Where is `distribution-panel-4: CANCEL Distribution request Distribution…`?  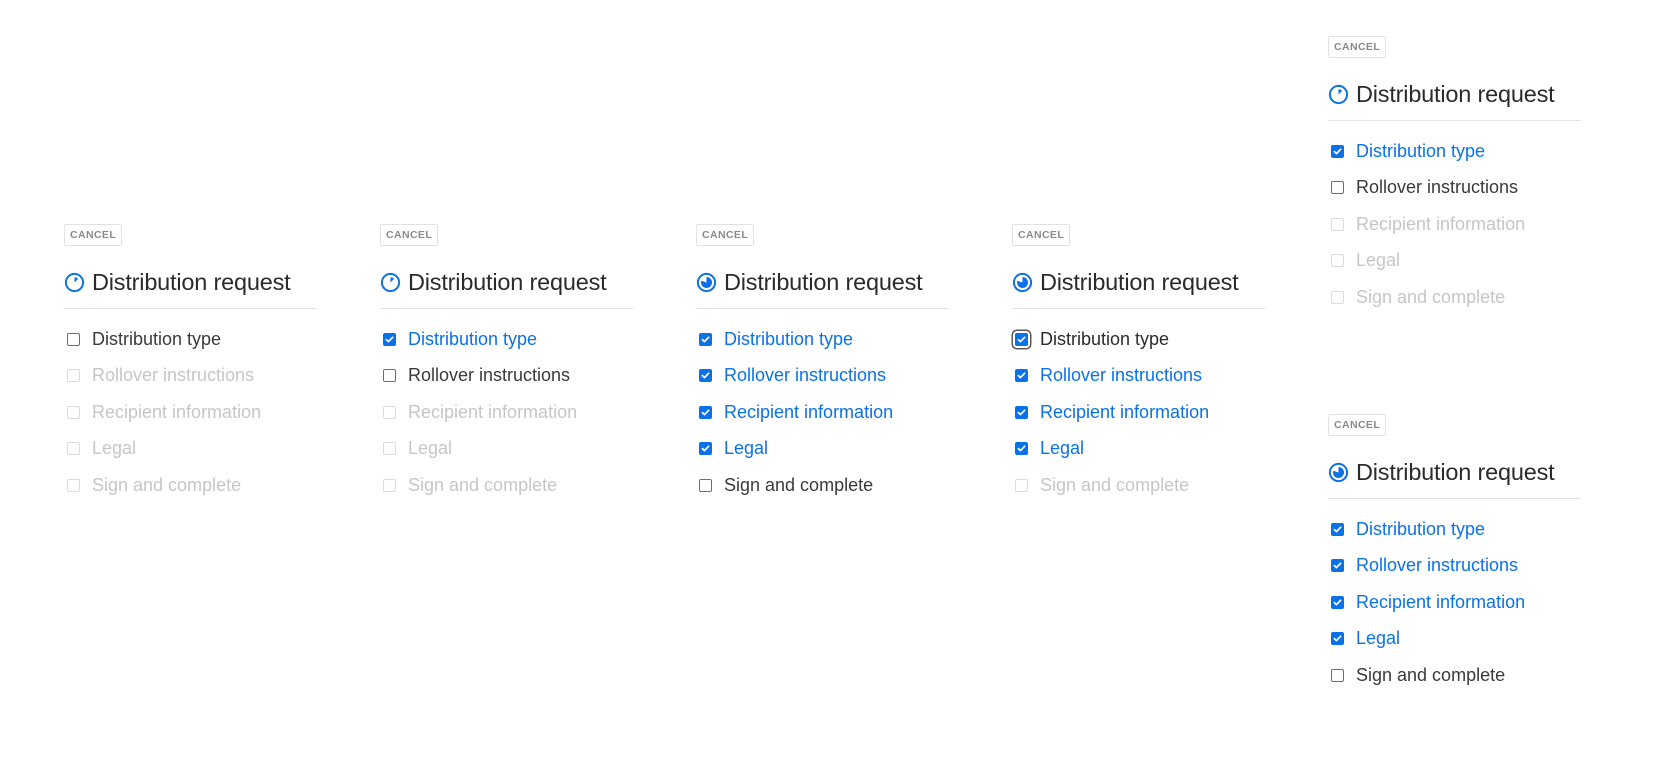
distribution-panel-4: CANCEL Distribution request Distribution… is located at coordinates (1138, 364).